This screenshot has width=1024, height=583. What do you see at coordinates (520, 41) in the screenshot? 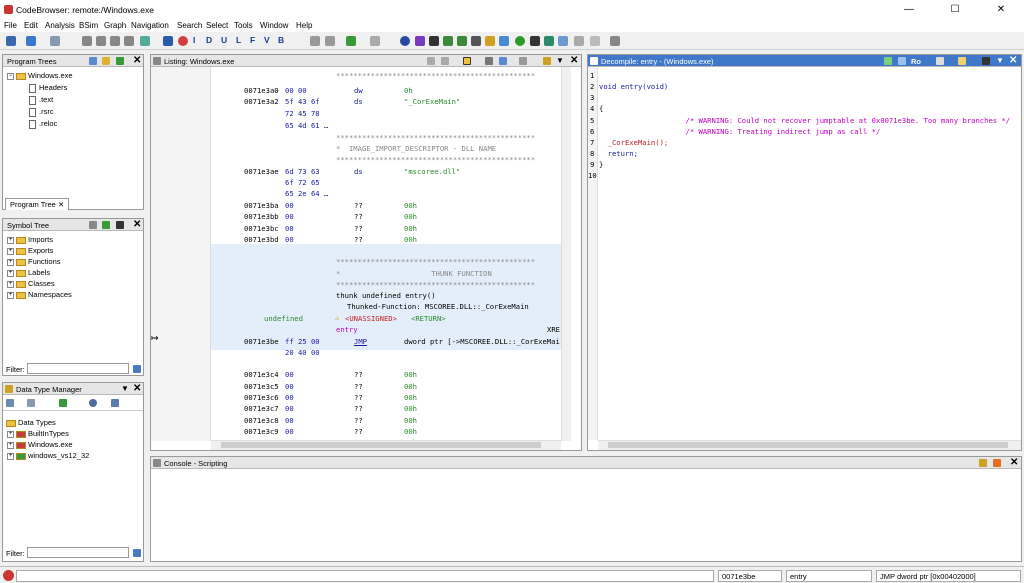
I see `run-icon` at bounding box center [520, 41].